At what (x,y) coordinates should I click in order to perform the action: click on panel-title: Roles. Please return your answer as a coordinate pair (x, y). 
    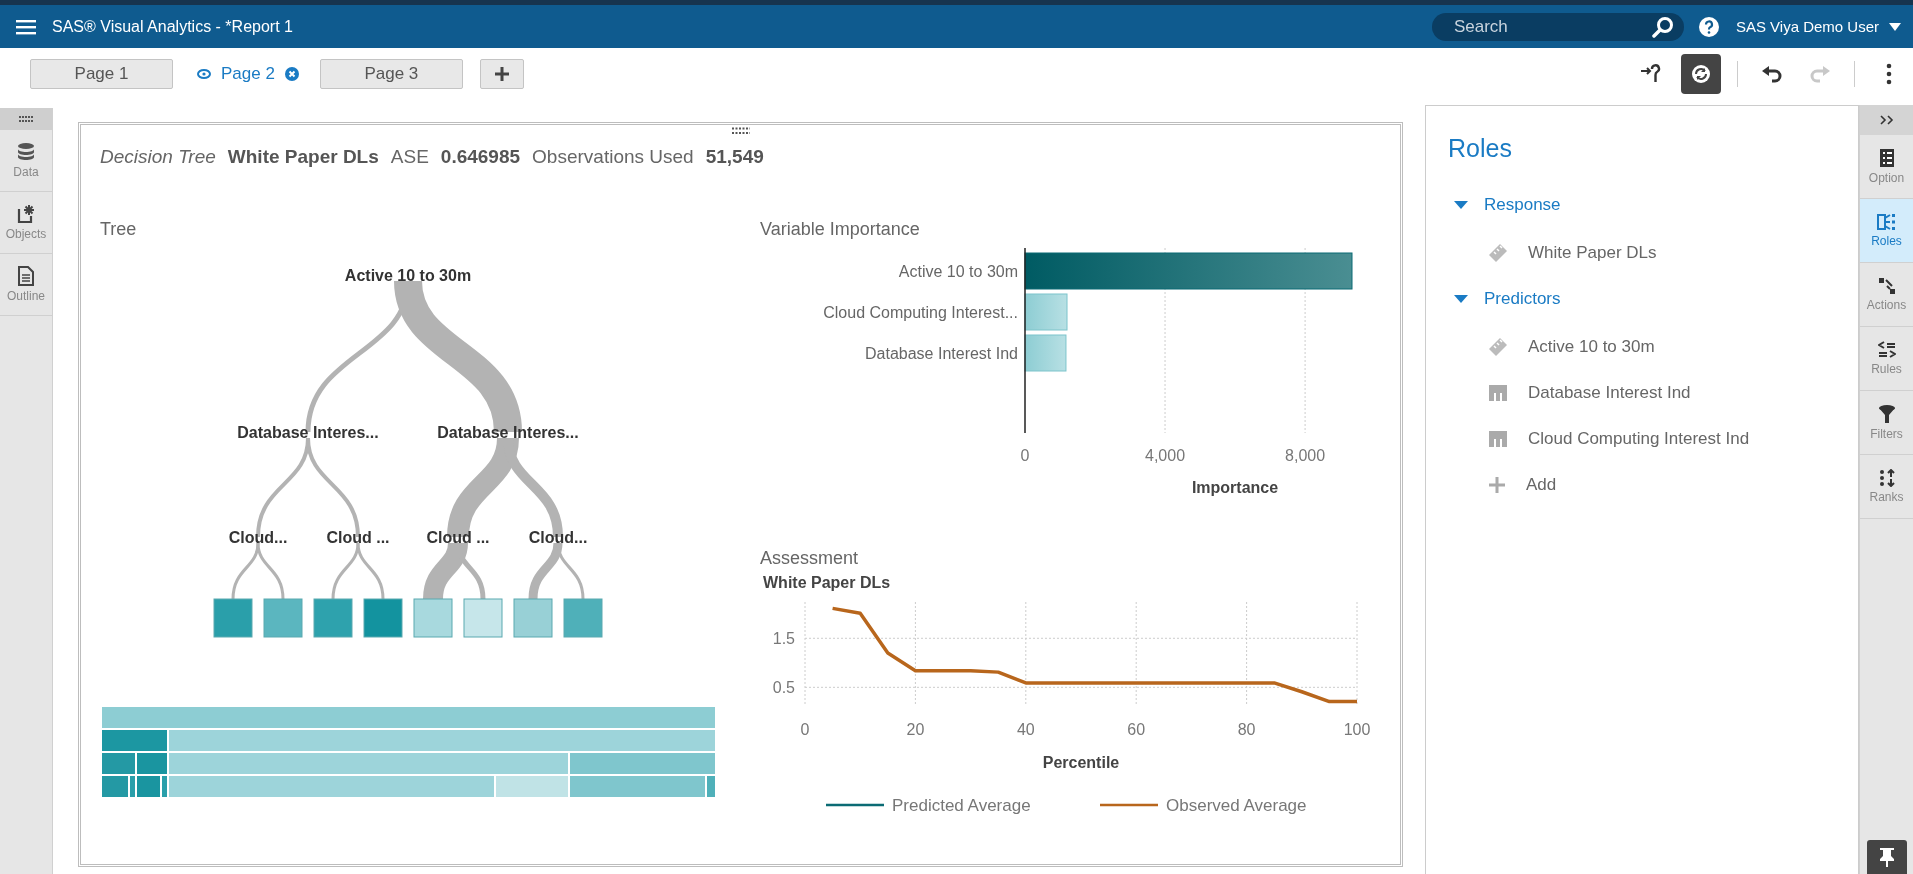
    Looking at the image, I should click on (1480, 148).